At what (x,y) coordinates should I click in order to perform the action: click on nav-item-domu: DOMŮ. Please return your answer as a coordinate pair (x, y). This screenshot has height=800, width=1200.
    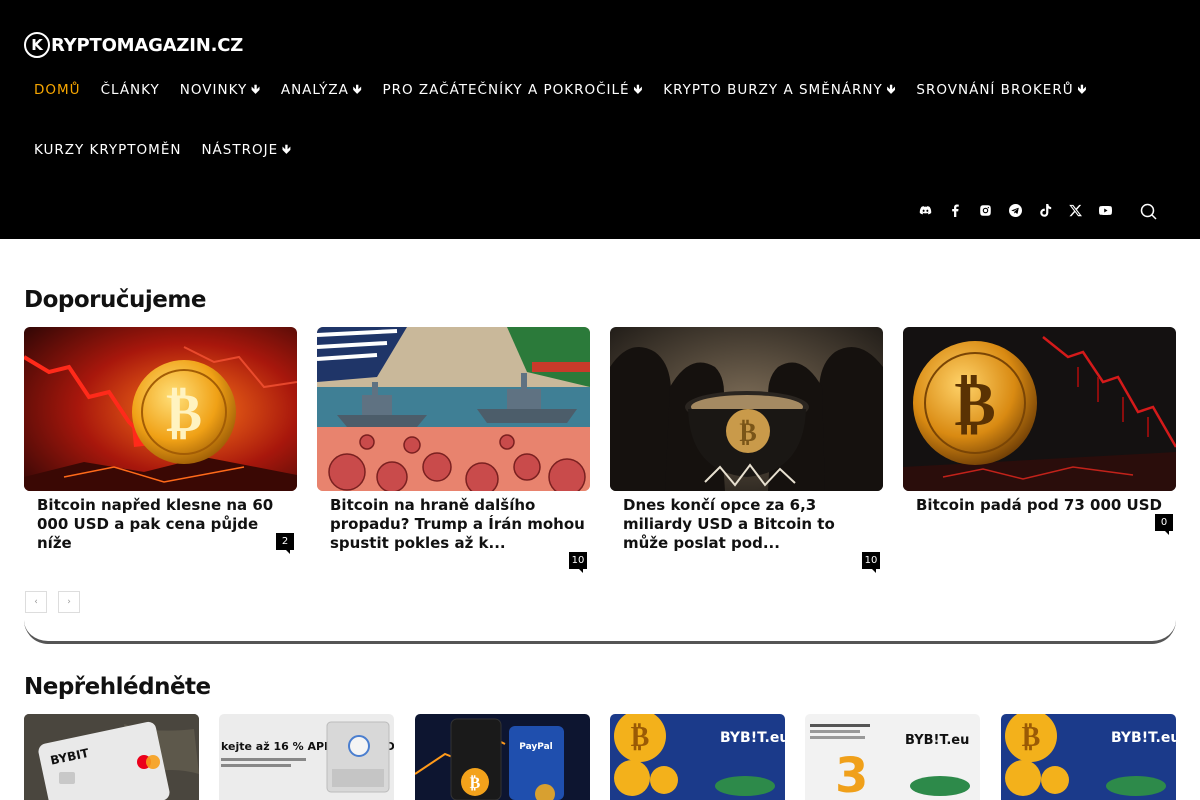
    Looking at the image, I should click on (57, 90).